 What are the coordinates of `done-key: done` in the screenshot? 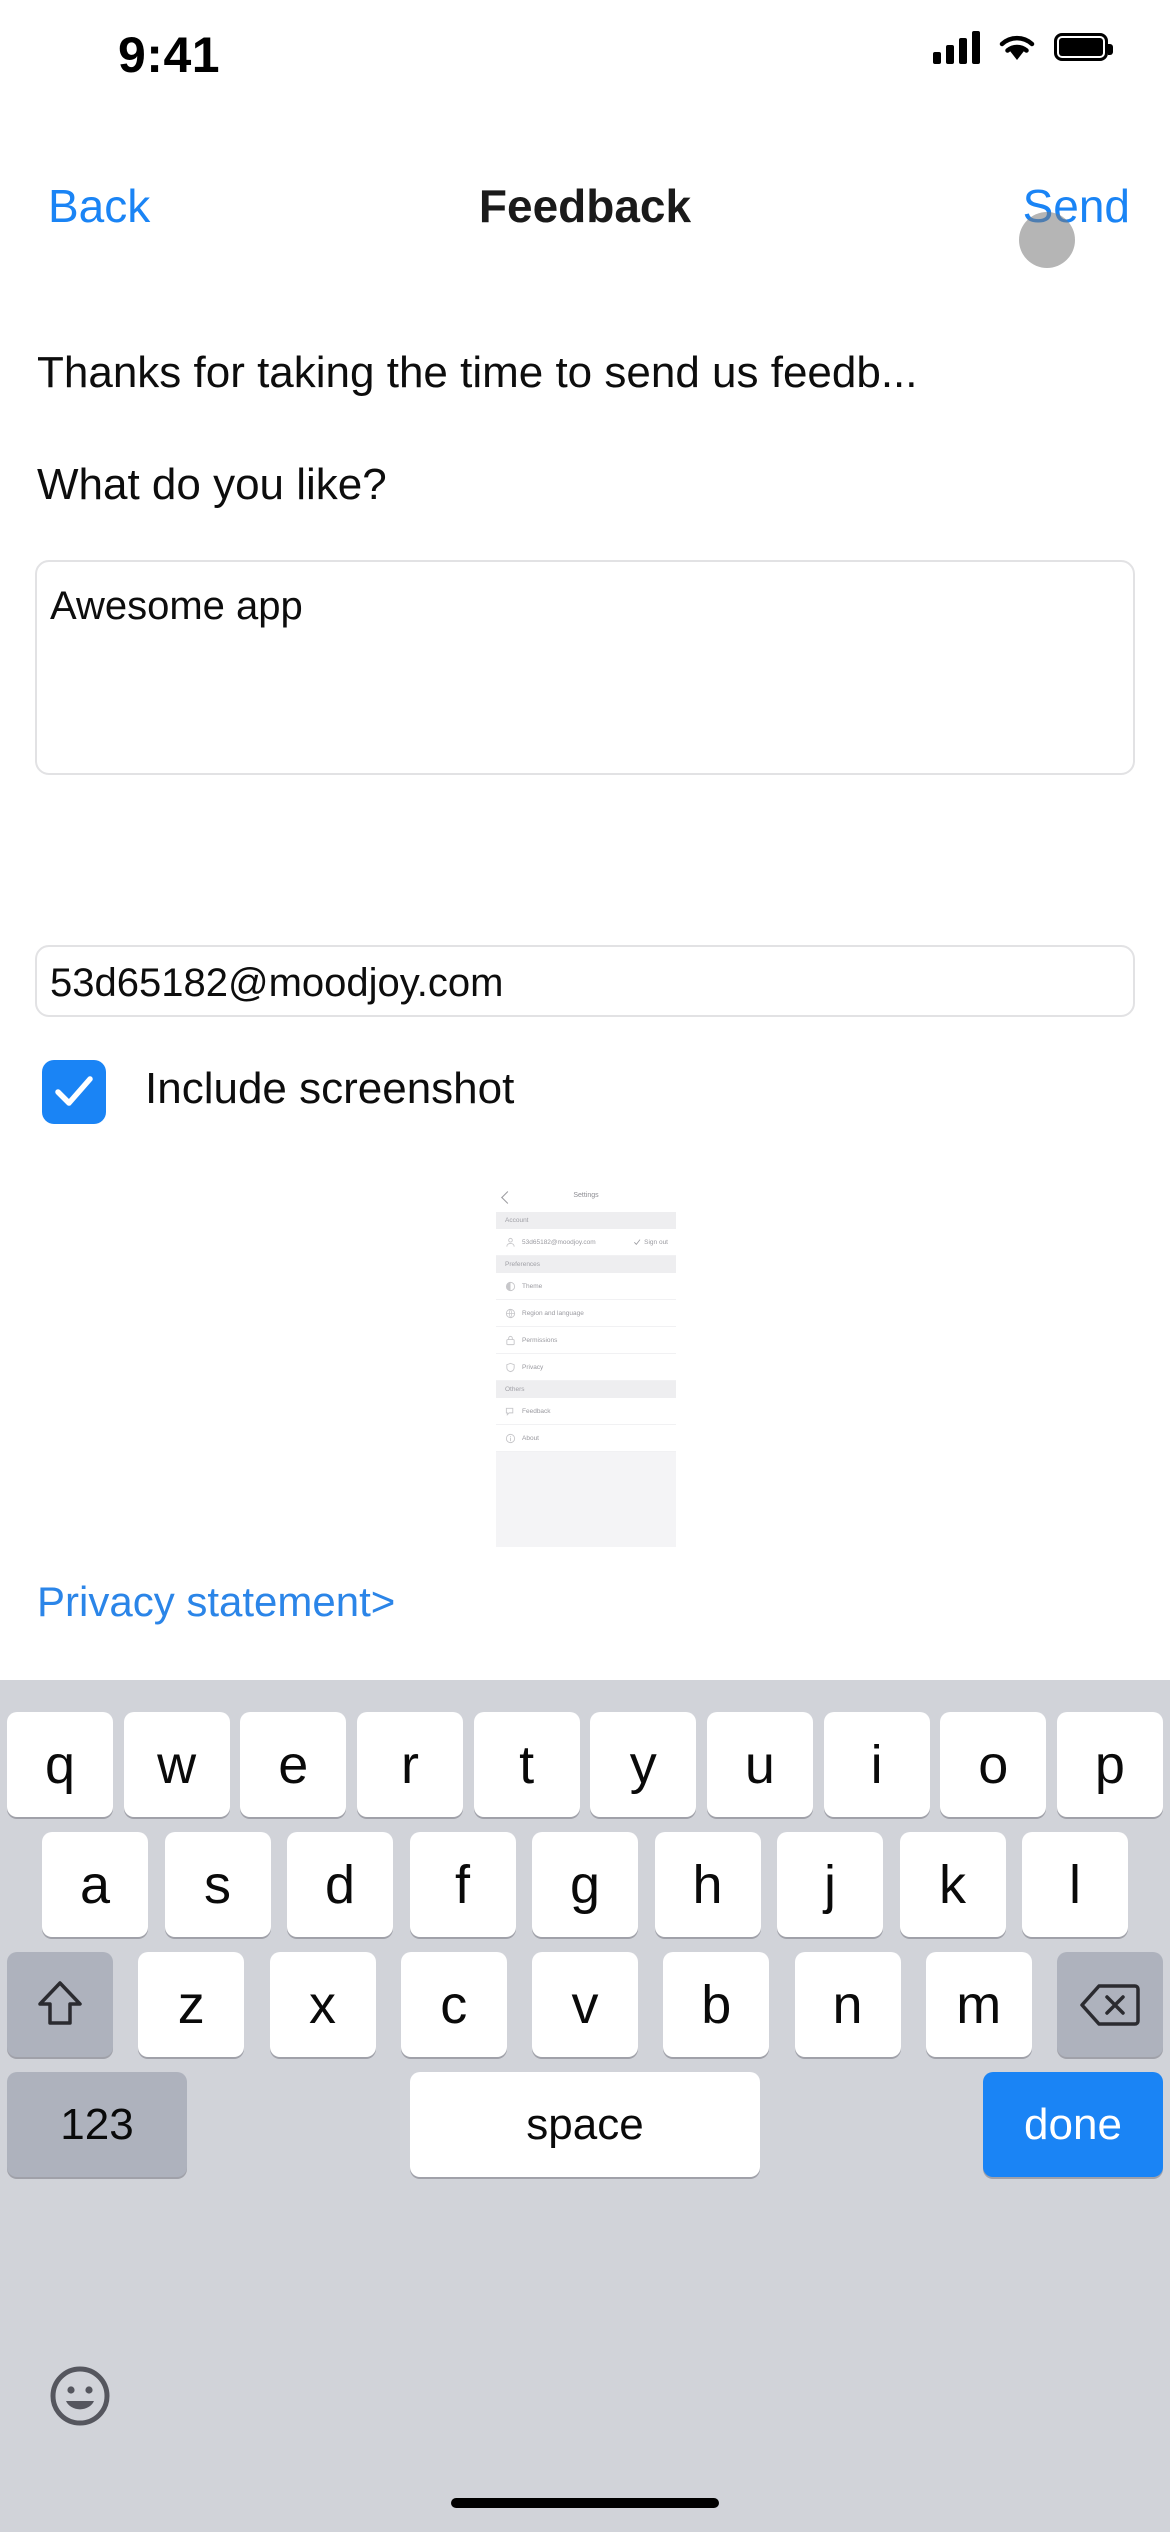 It's located at (1073, 2124).